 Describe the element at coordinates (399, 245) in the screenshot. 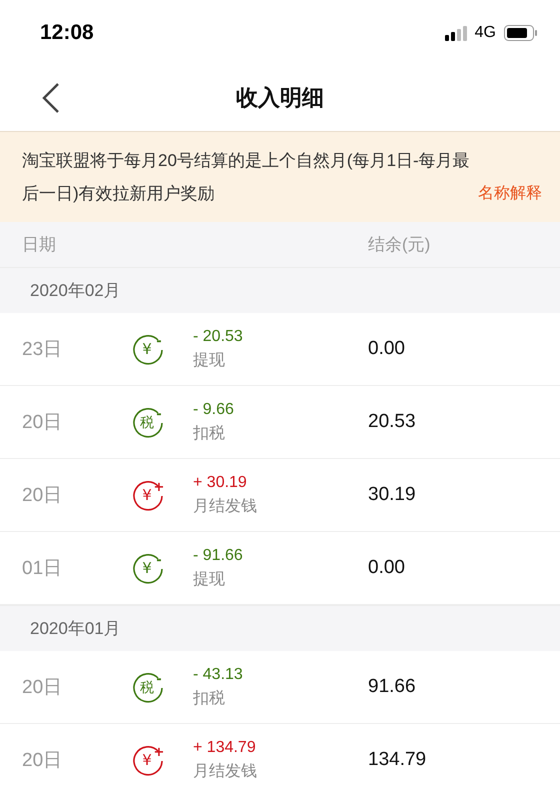

I see `column-header: 结余(元)` at that location.